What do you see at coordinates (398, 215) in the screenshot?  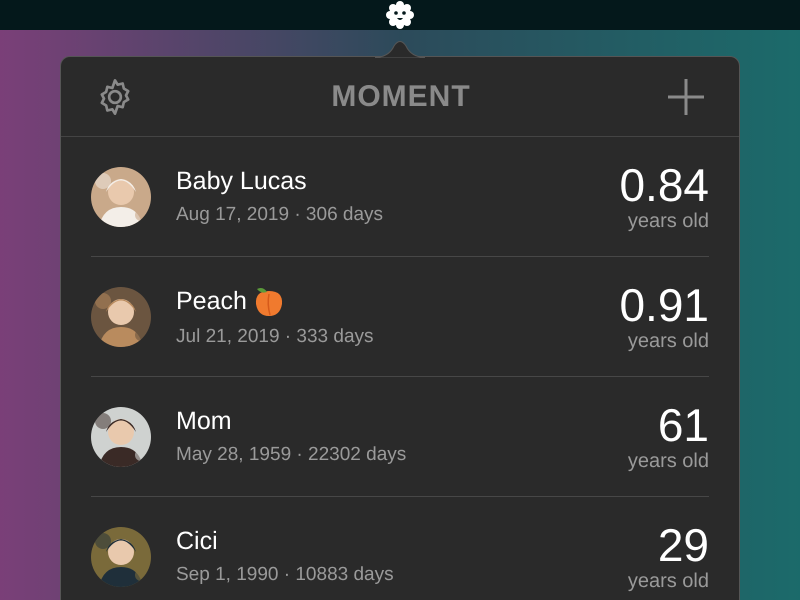 I see `birth-date-days: Aug 17, 2019 · 306 days` at bounding box center [398, 215].